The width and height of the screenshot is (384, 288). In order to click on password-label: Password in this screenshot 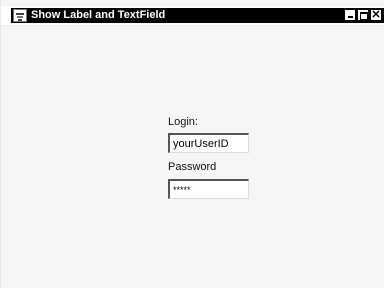, I will do `click(192, 167)`.